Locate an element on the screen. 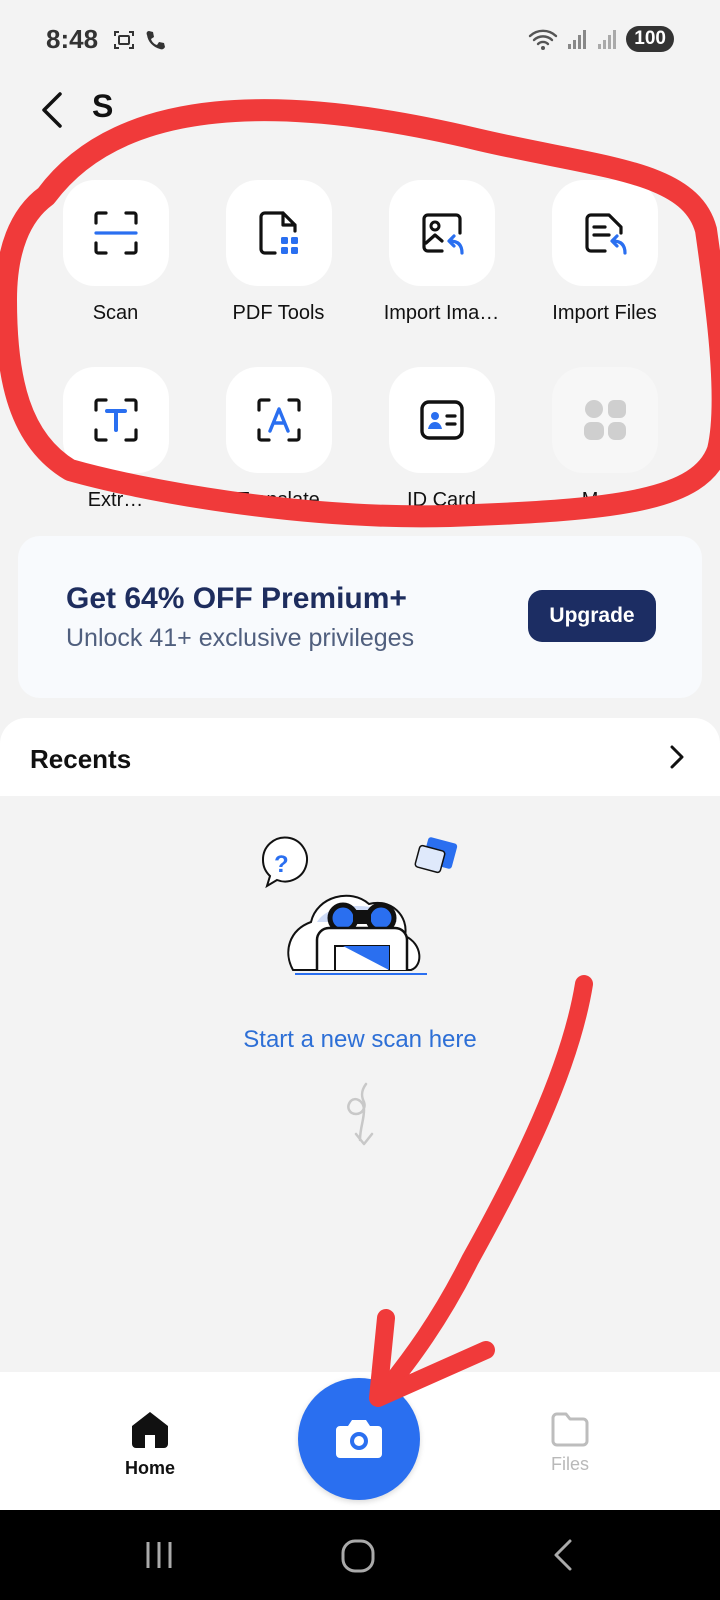 This screenshot has height=1600, width=720. chevron-right-icon is located at coordinates (677, 757).